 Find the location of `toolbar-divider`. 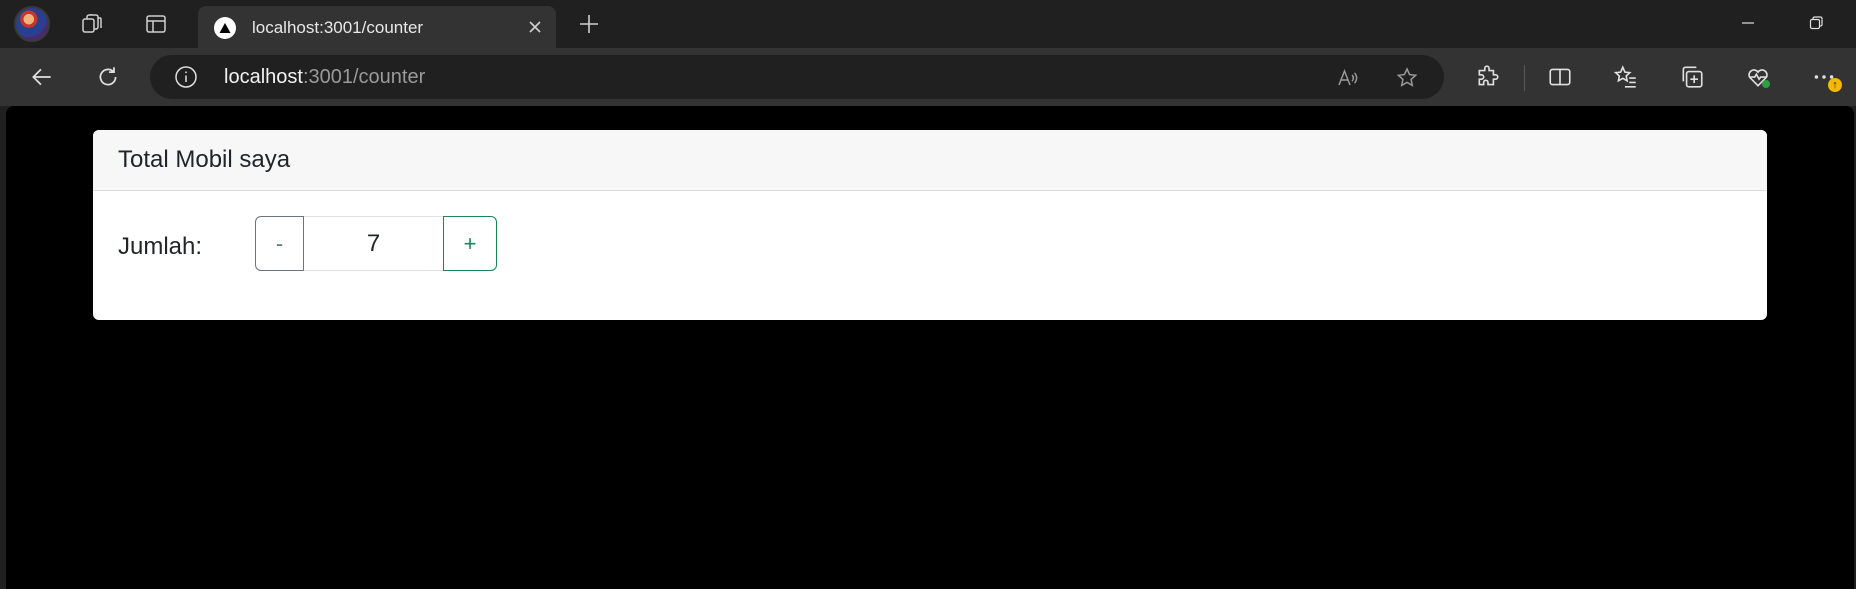

toolbar-divider is located at coordinates (1524, 78).